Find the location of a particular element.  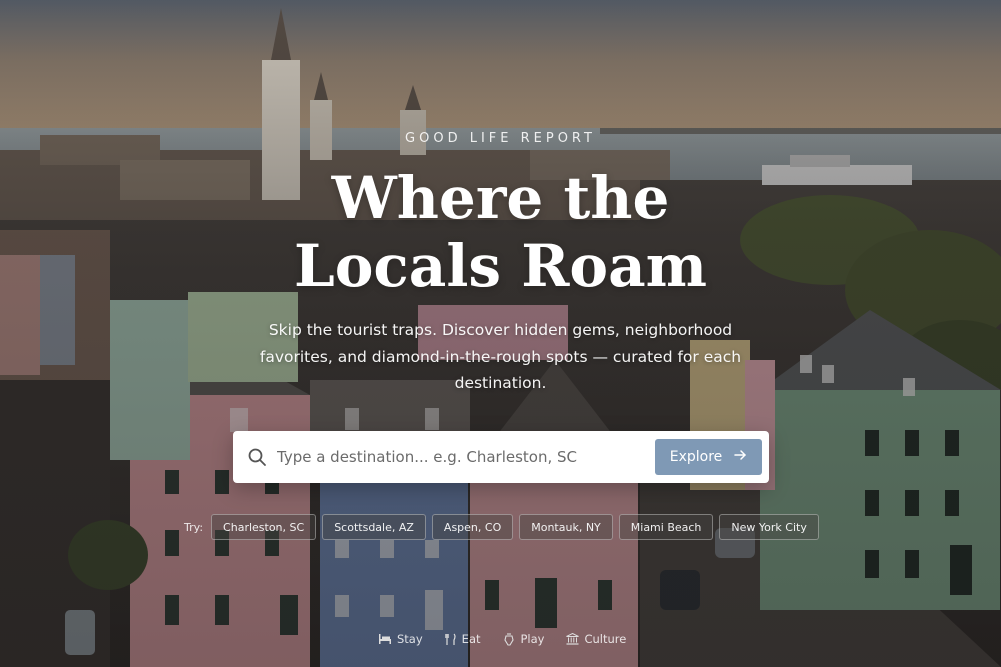

chip-montauk: Montauk, NY is located at coordinates (566, 527).